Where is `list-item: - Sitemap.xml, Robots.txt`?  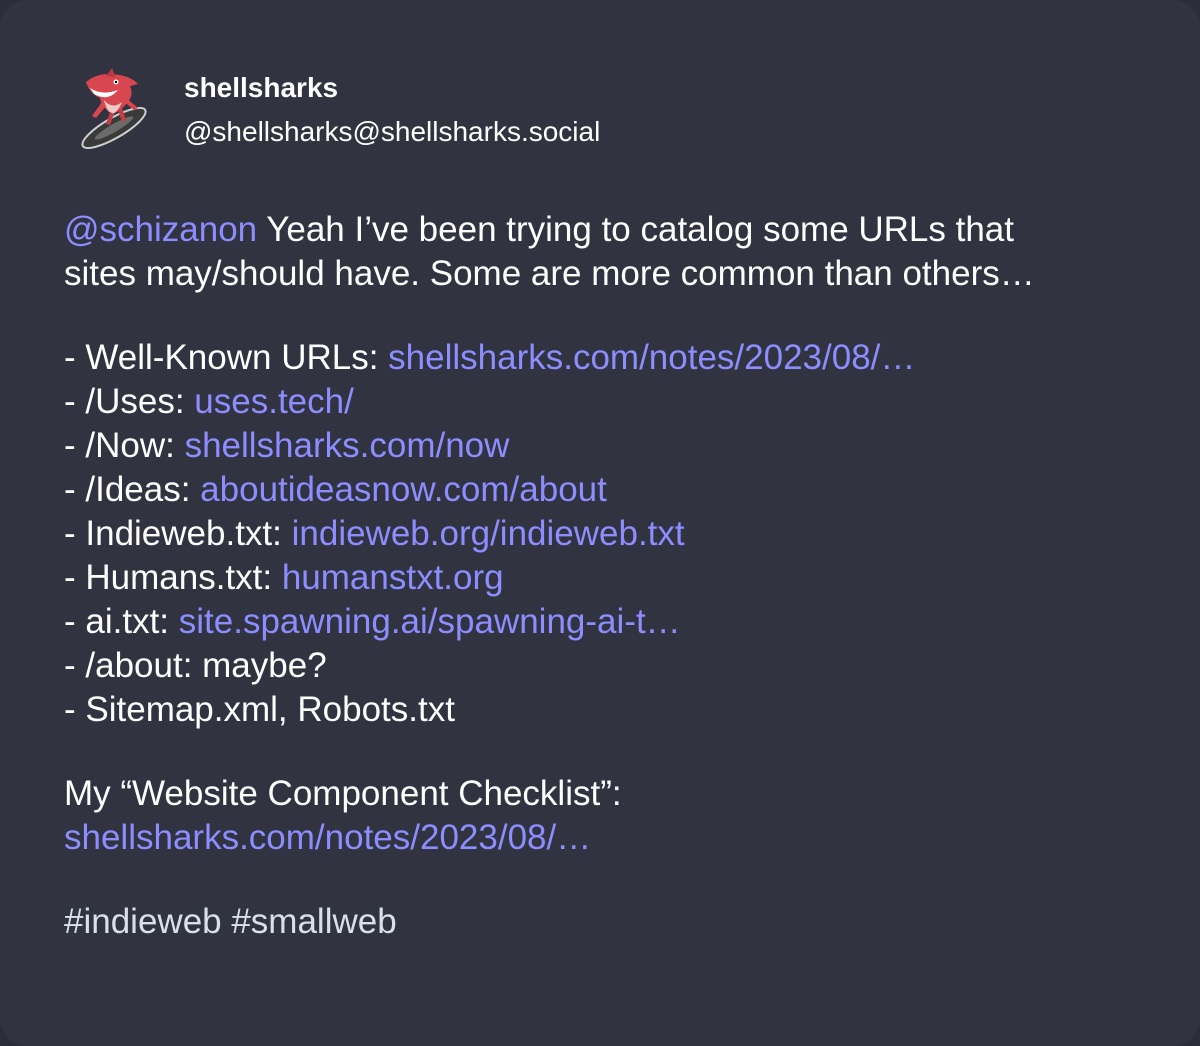
list-item: - Sitemap.xml, Robots.txt is located at coordinates (604, 710).